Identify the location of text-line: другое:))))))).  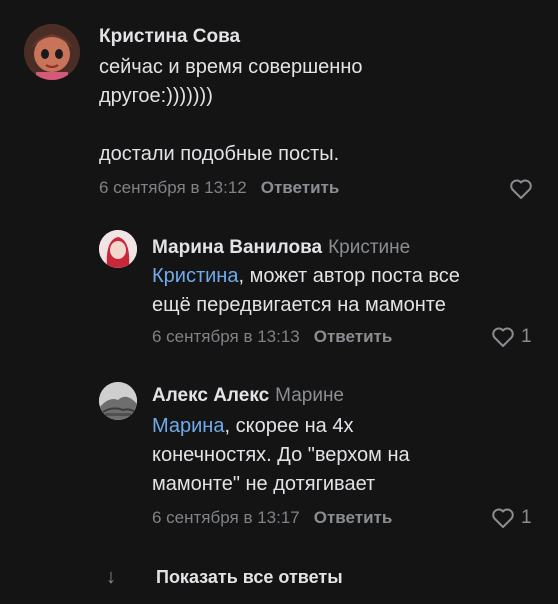
(156, 96).